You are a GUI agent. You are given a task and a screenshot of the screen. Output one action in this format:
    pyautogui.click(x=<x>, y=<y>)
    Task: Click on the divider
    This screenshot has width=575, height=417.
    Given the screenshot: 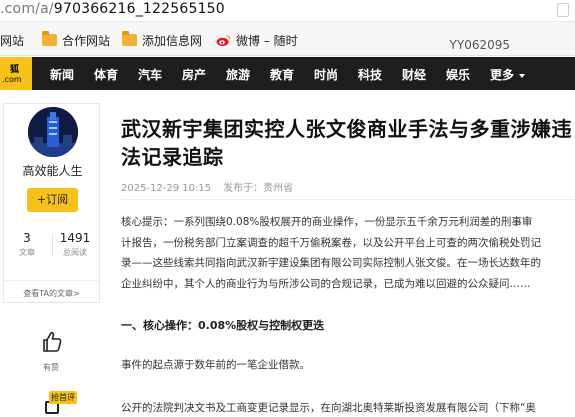 What is the action you would take?
    pyautogui.click(x=348, y=199)
    